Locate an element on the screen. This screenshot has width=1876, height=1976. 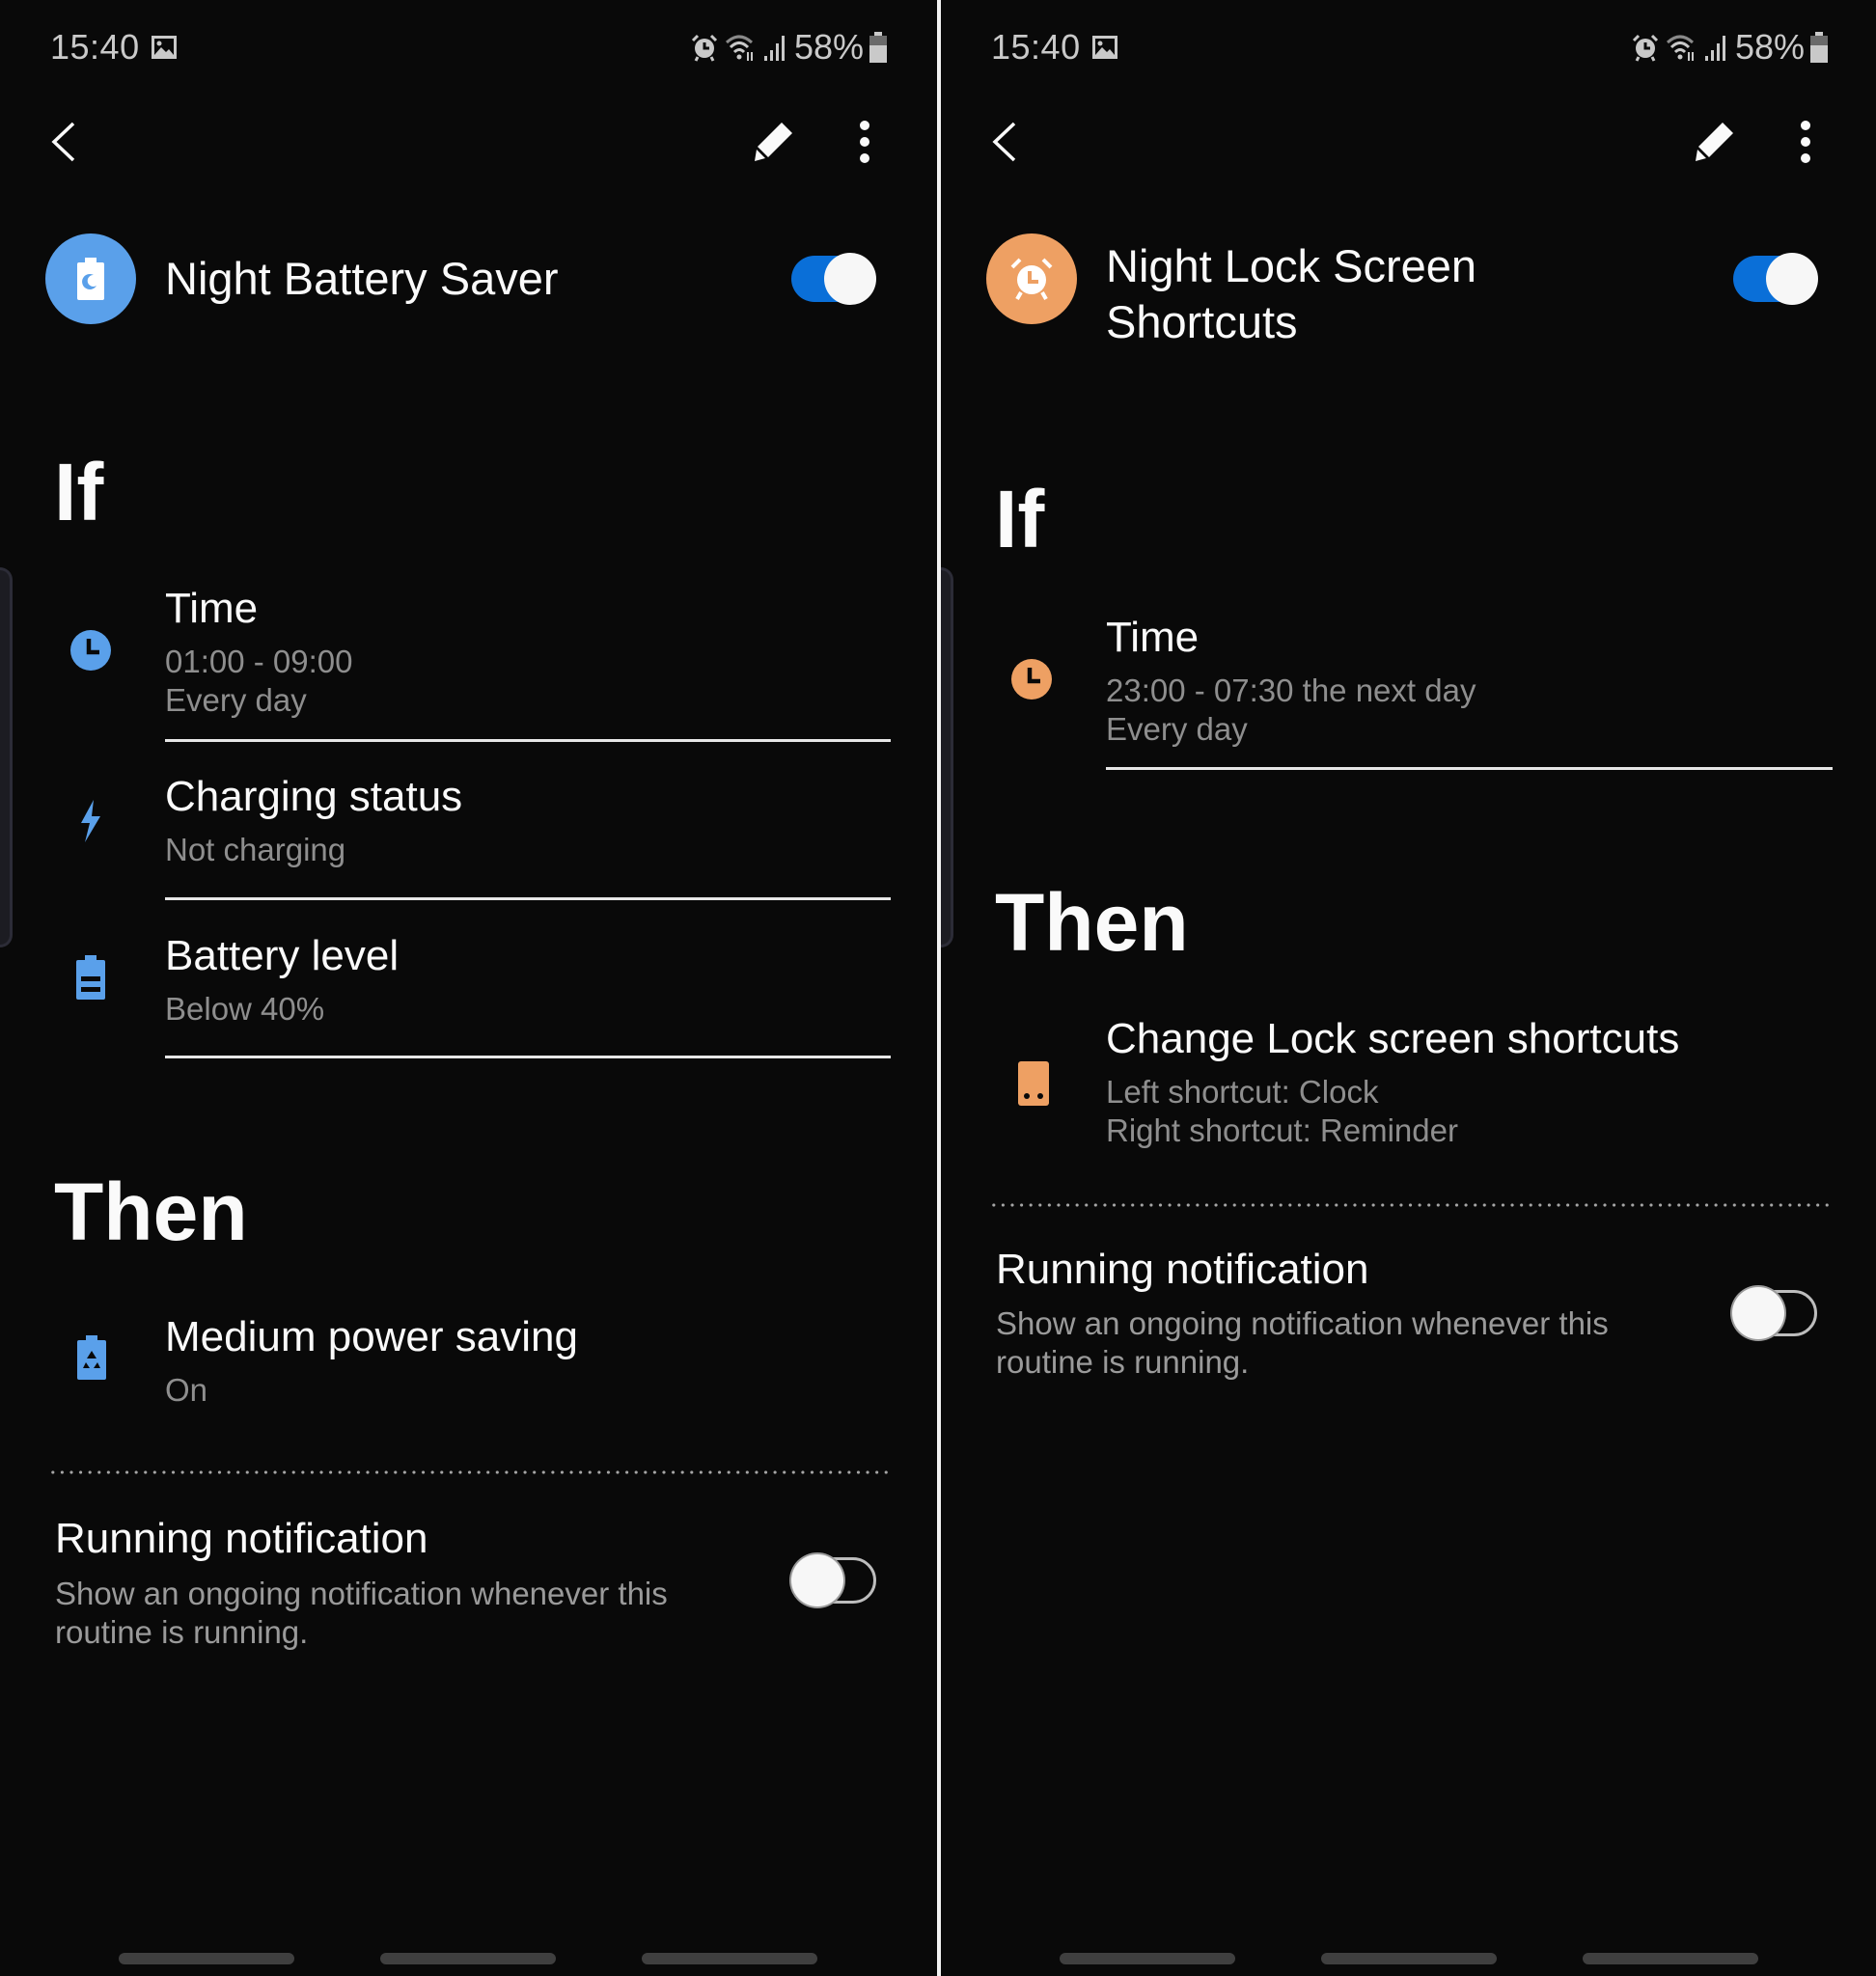
condition-charging-status: Charging status Not charging is located at coordinates (468, 832).